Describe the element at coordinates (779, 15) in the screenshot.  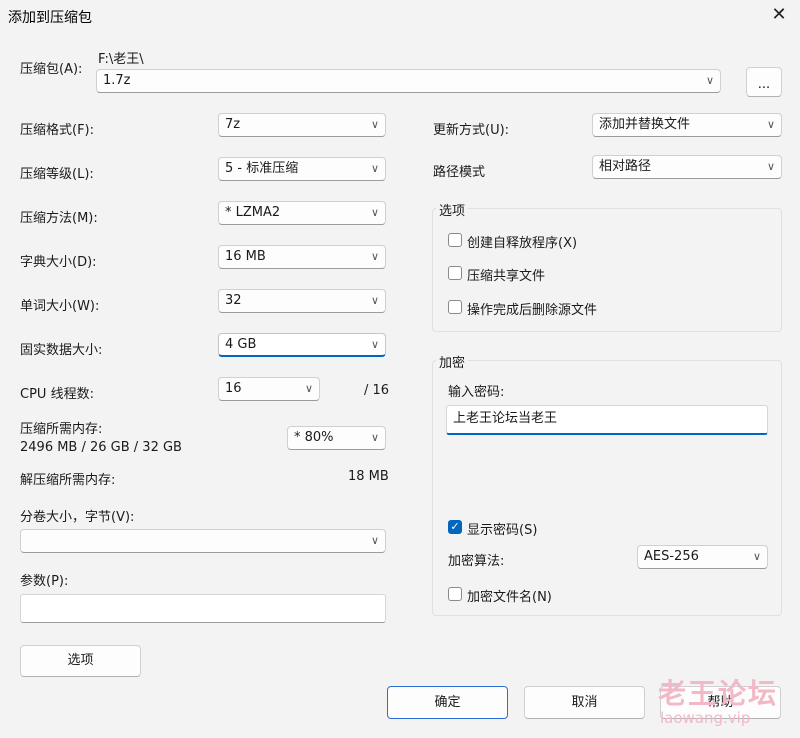
I see `close-icon: ✕` at that location.